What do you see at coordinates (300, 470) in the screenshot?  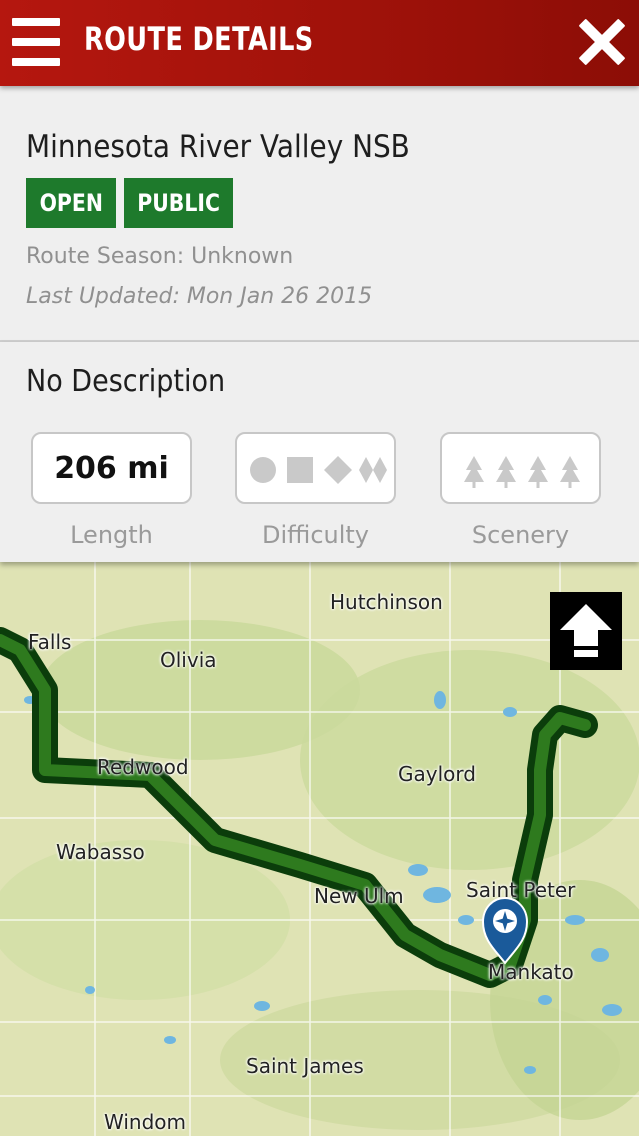 I see `square-icon` at bounding box center [300, 470].